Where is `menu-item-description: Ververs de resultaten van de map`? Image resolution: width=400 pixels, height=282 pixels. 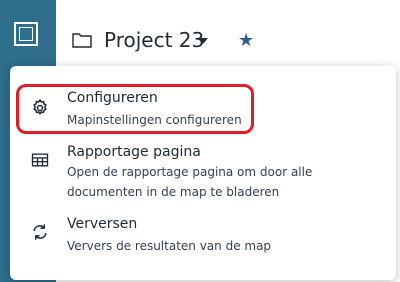
menu-item-description: Ververs de resultaten van de map is located at coordinates (169, 246).